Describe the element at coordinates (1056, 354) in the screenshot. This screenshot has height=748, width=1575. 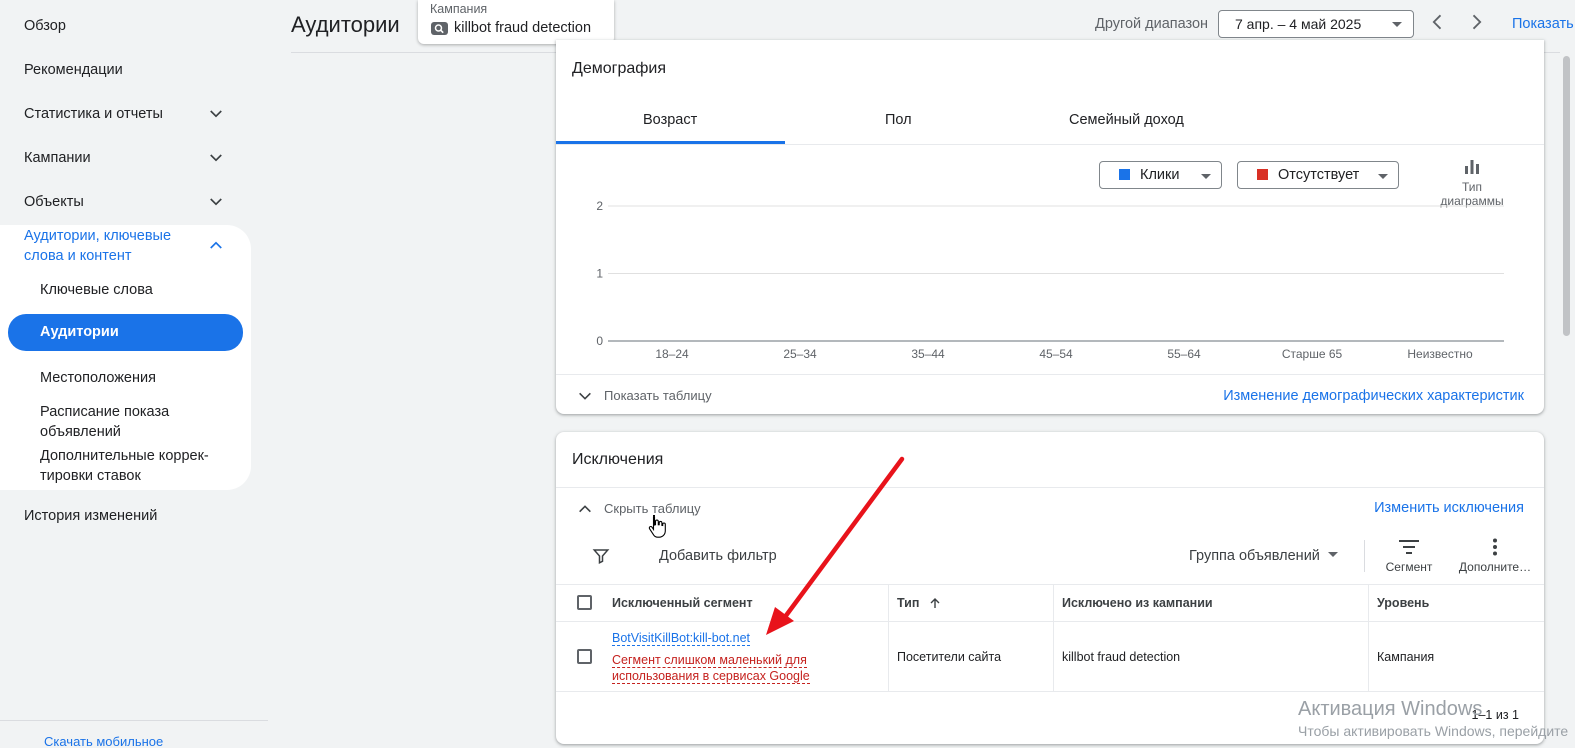
I see `x-tick-label: 45–54` at that location.